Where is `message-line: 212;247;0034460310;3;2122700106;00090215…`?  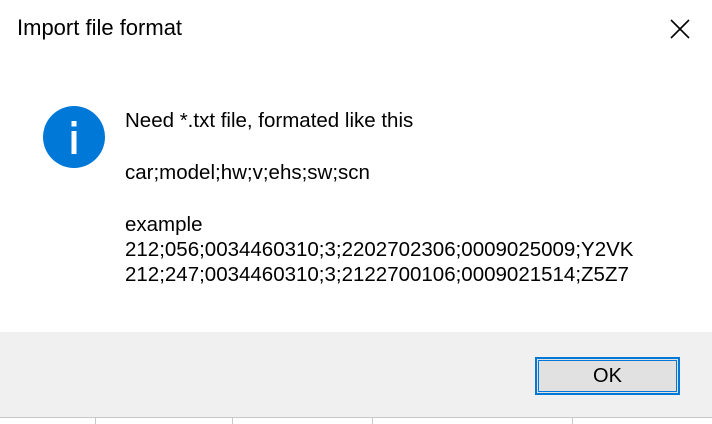 message-line: 212;247;0034460310;3;2122700106;00090215… is located at coordinates (377, 274).